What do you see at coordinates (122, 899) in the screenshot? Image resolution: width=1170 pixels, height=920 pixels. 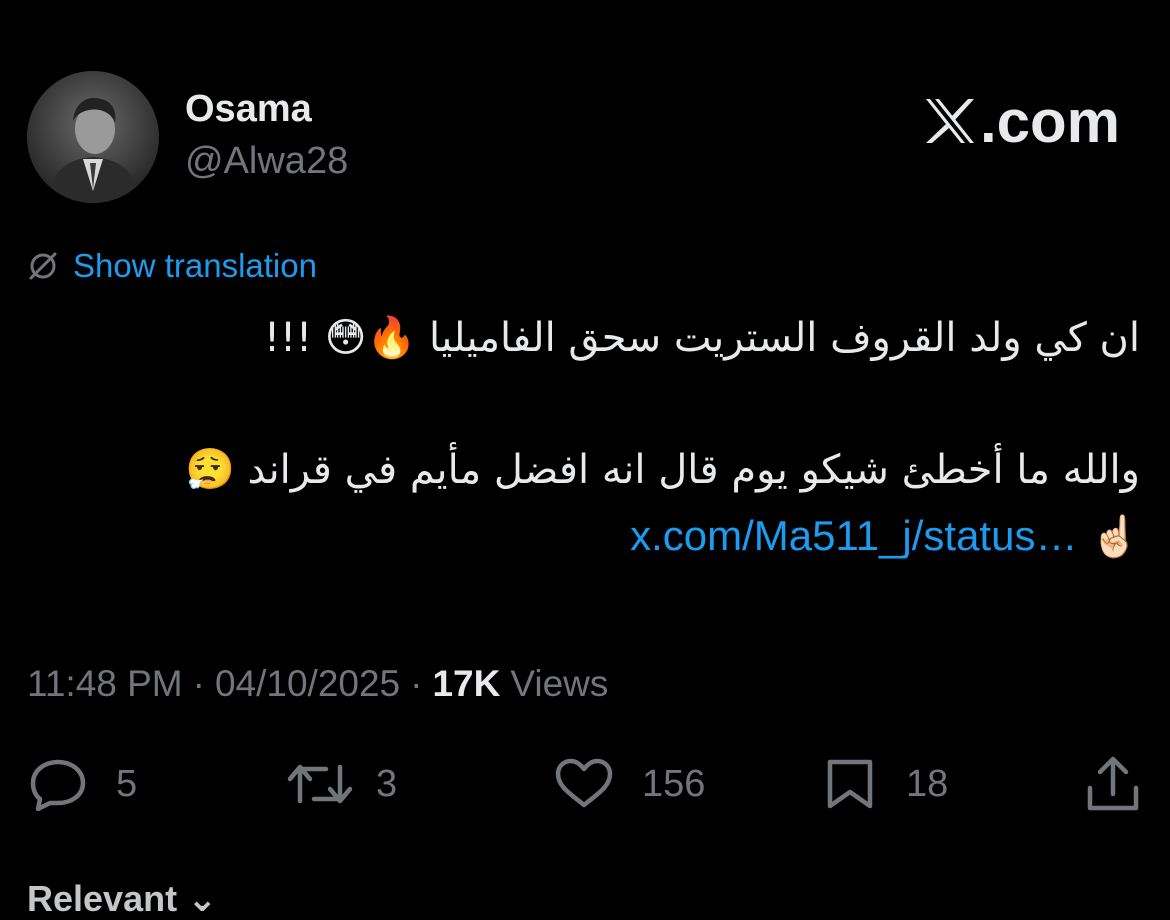 I see `relevant-sort-label: Relevant ⌄` at bounding box center [122, 899].